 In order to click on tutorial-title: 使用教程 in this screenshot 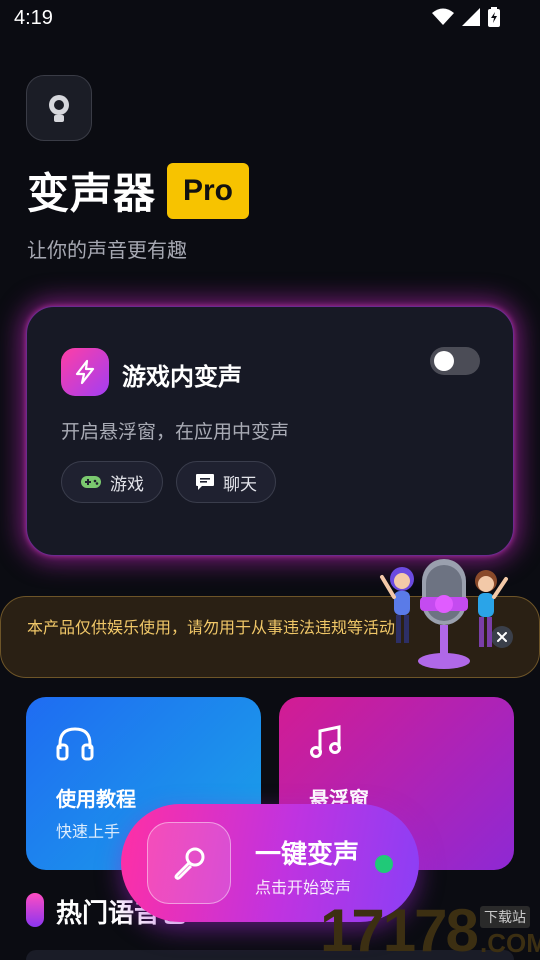, I will do `click(96, 799)`.